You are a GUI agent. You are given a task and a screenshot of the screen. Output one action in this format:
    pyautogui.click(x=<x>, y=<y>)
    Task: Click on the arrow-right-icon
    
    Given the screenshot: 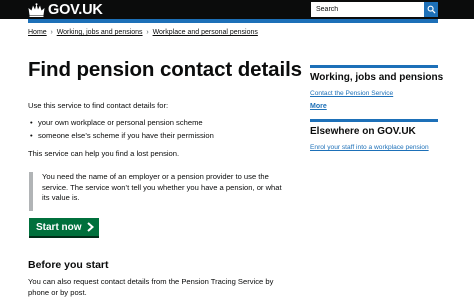 What is the action you would take?
    pyautogui.click(x=90, y=227)
    